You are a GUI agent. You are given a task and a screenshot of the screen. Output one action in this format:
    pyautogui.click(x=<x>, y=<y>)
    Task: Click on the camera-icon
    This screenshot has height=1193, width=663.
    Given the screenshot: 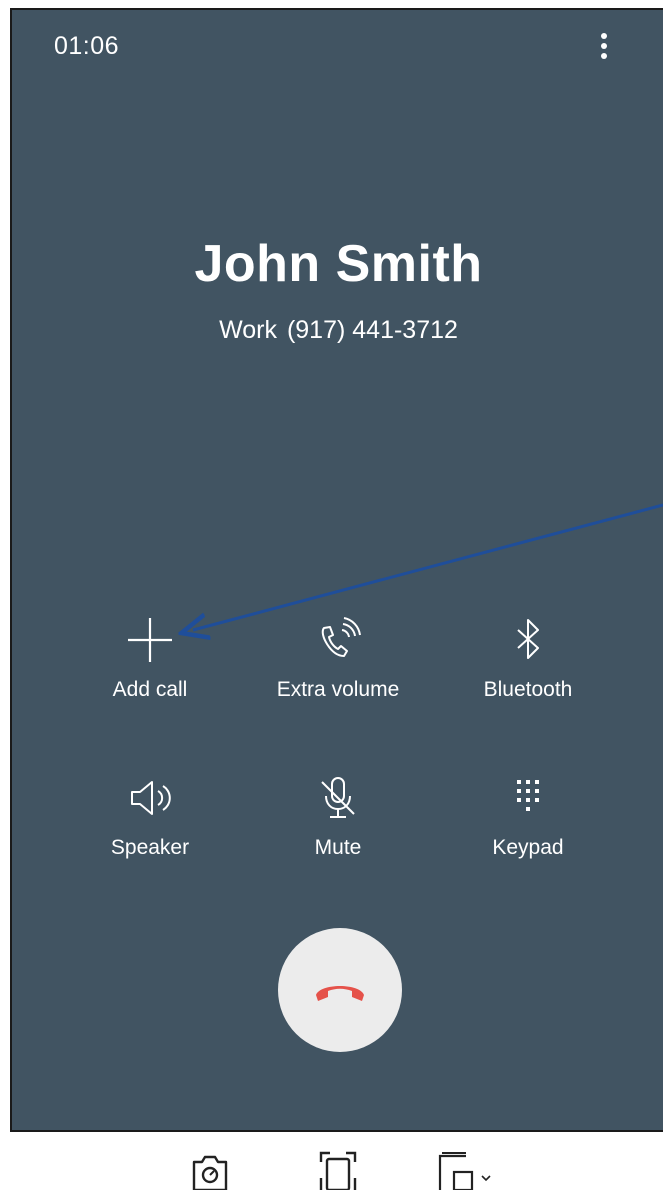 What is the action you would take?
    pyautogui.click(x=210, y=1170)
    